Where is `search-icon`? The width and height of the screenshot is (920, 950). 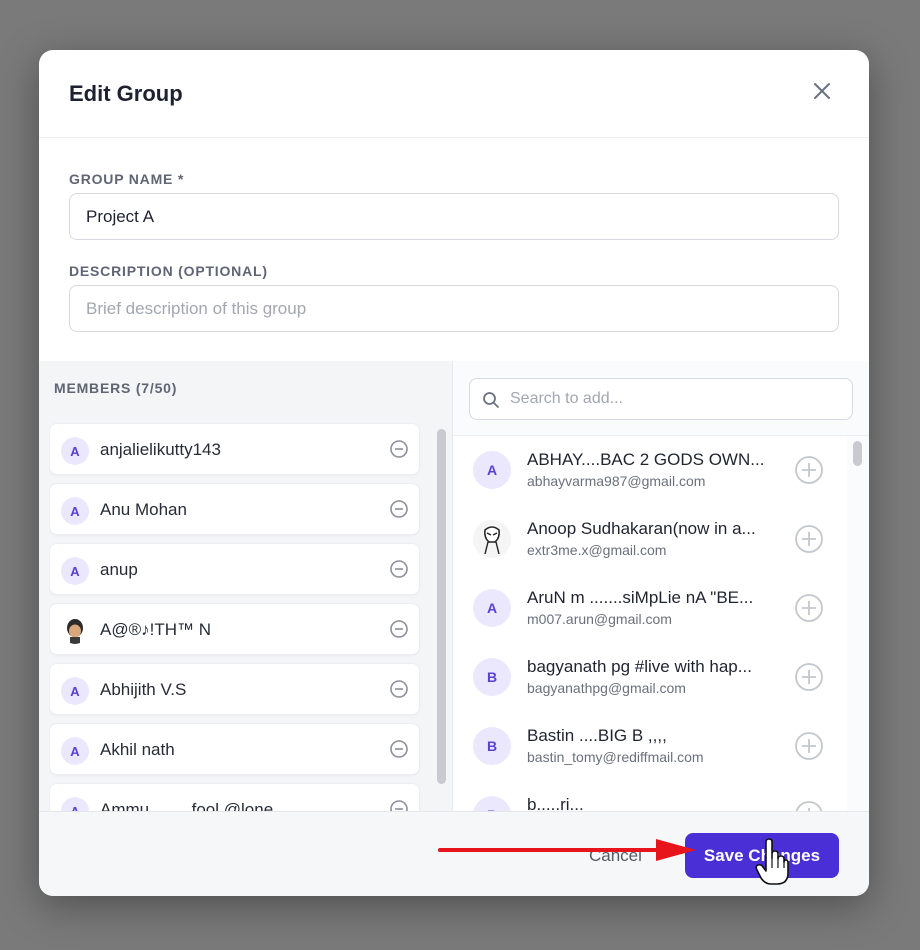
search-icon is located at coordinates (491, 400).